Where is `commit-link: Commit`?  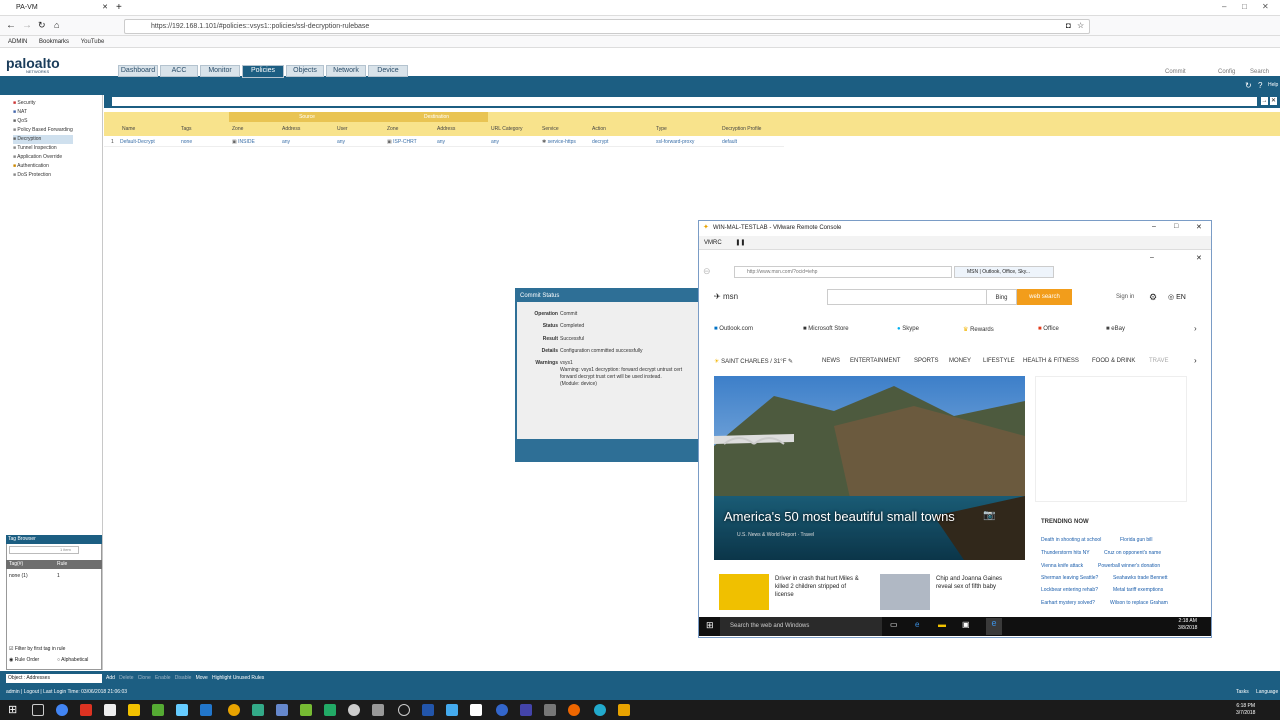 commit-link: Commit is located at coordinates (1175, 72).